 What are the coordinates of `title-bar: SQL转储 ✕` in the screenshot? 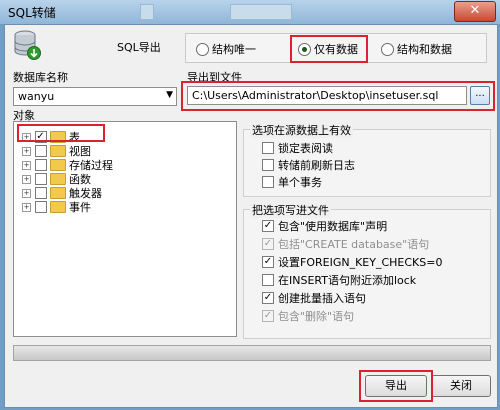 It's located at (250, 12).